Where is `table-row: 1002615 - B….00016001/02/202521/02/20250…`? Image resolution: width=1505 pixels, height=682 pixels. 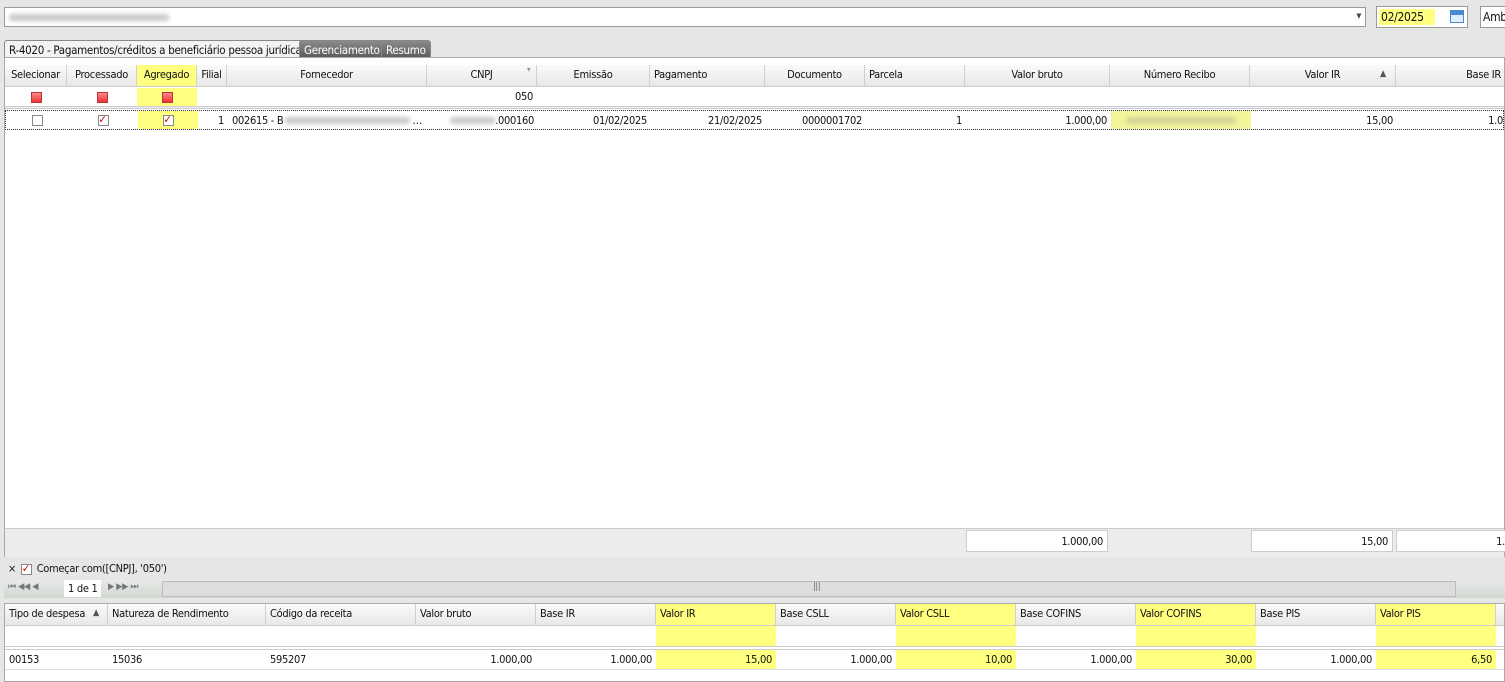 table-row: 1002615 - B….00016001/02/202521/02/20250… is located at coordinates (754, 120).